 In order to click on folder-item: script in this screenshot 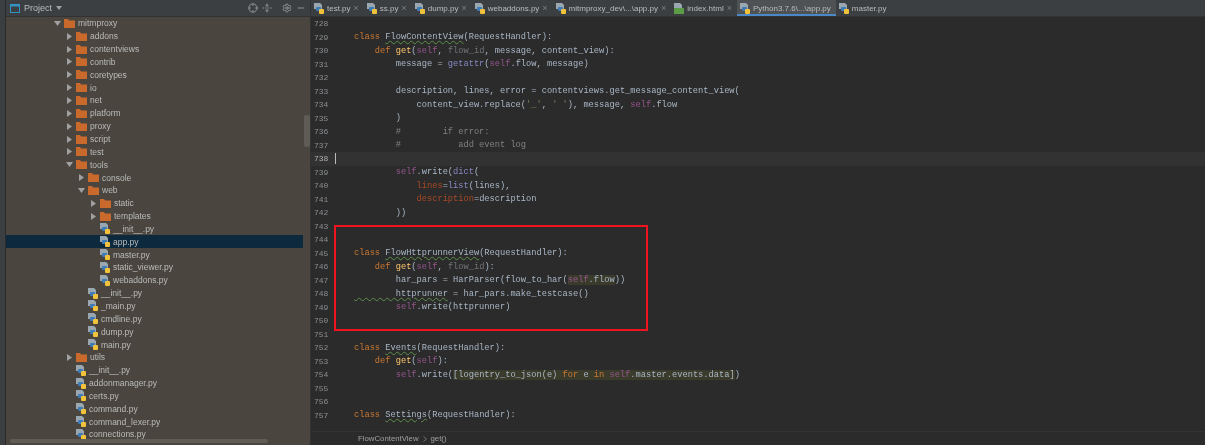, I will do `click(154, 139)`.